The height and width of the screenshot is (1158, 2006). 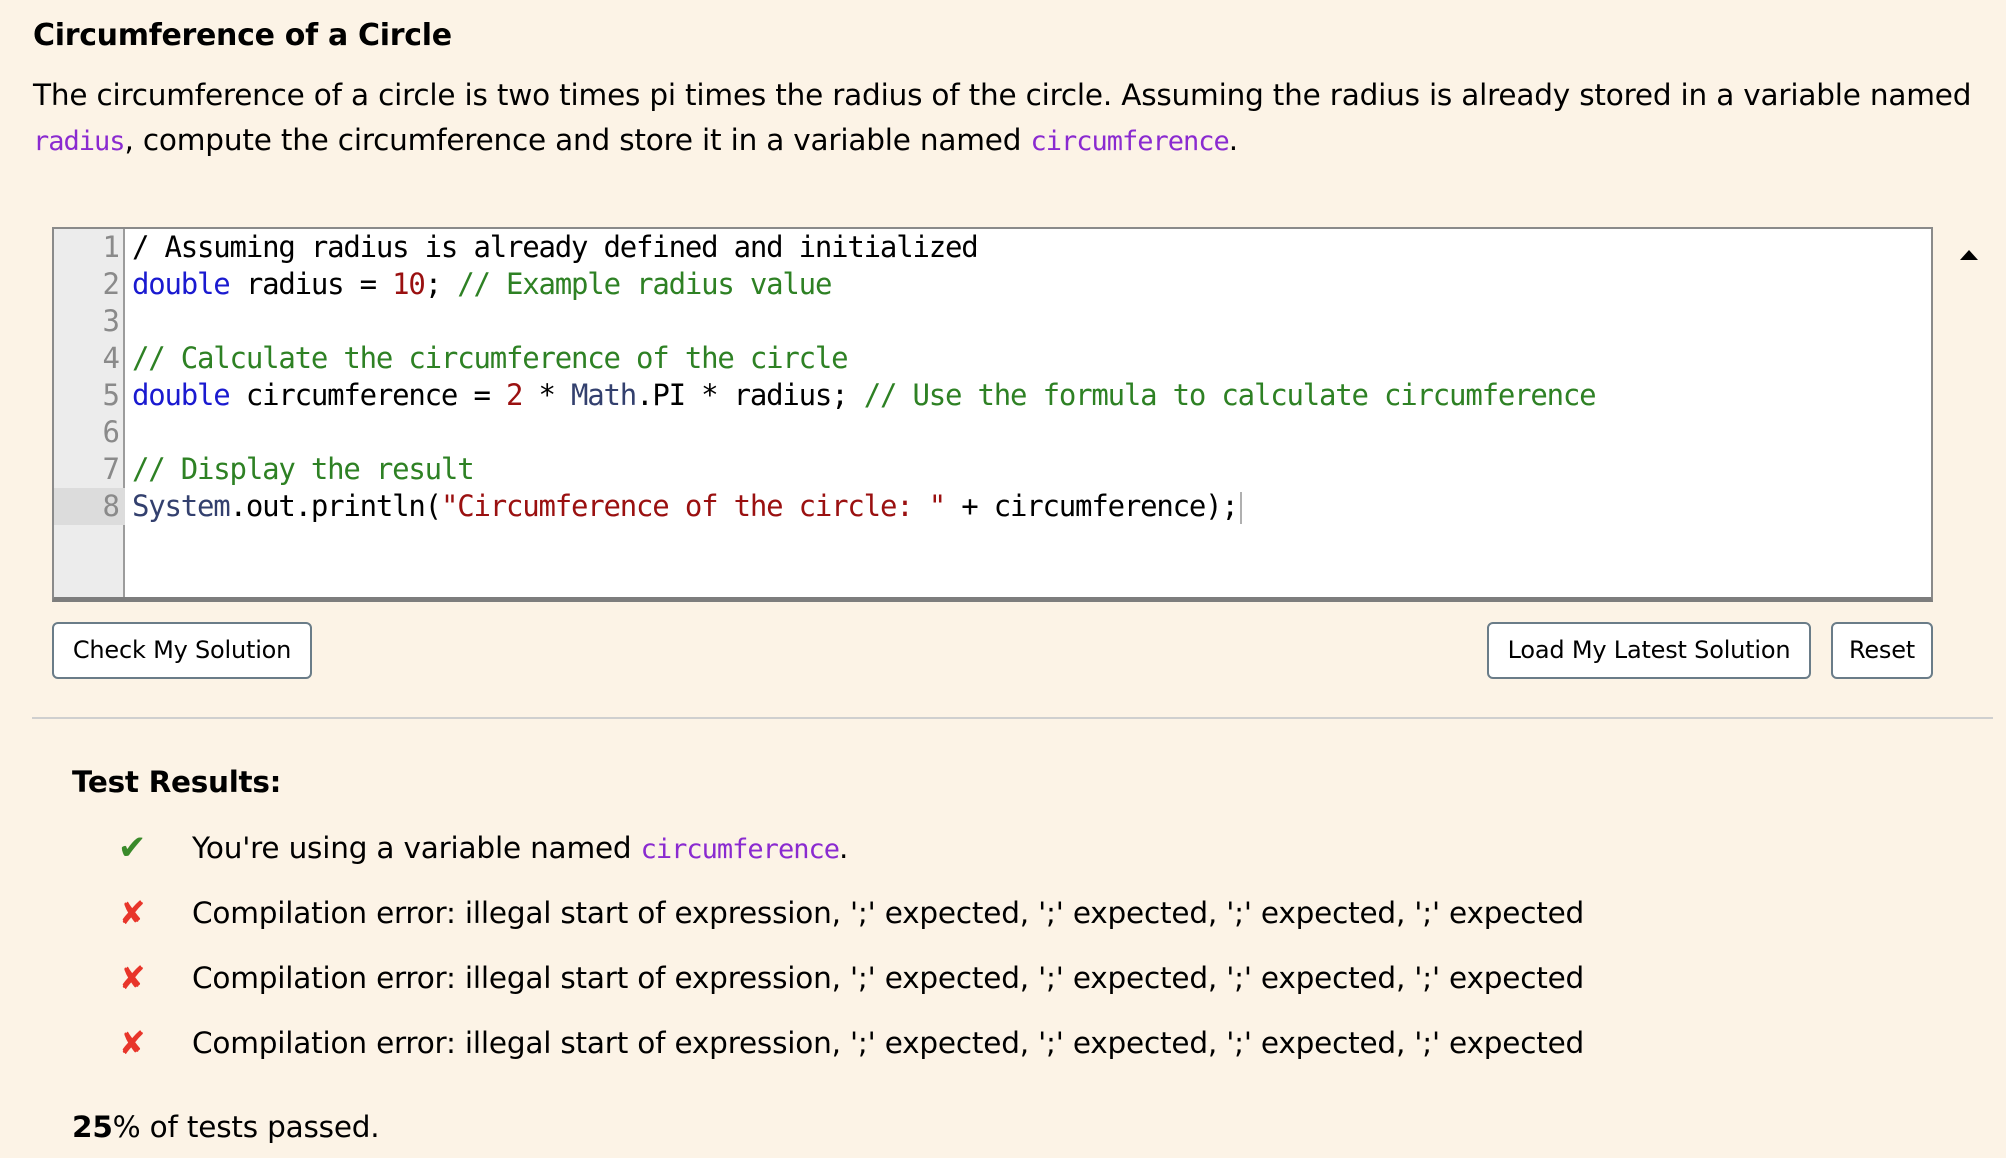 What do you see at coordinates (111, 395) in the screenshot?
I see `line-number: 5` at bounding box center [111, 395].